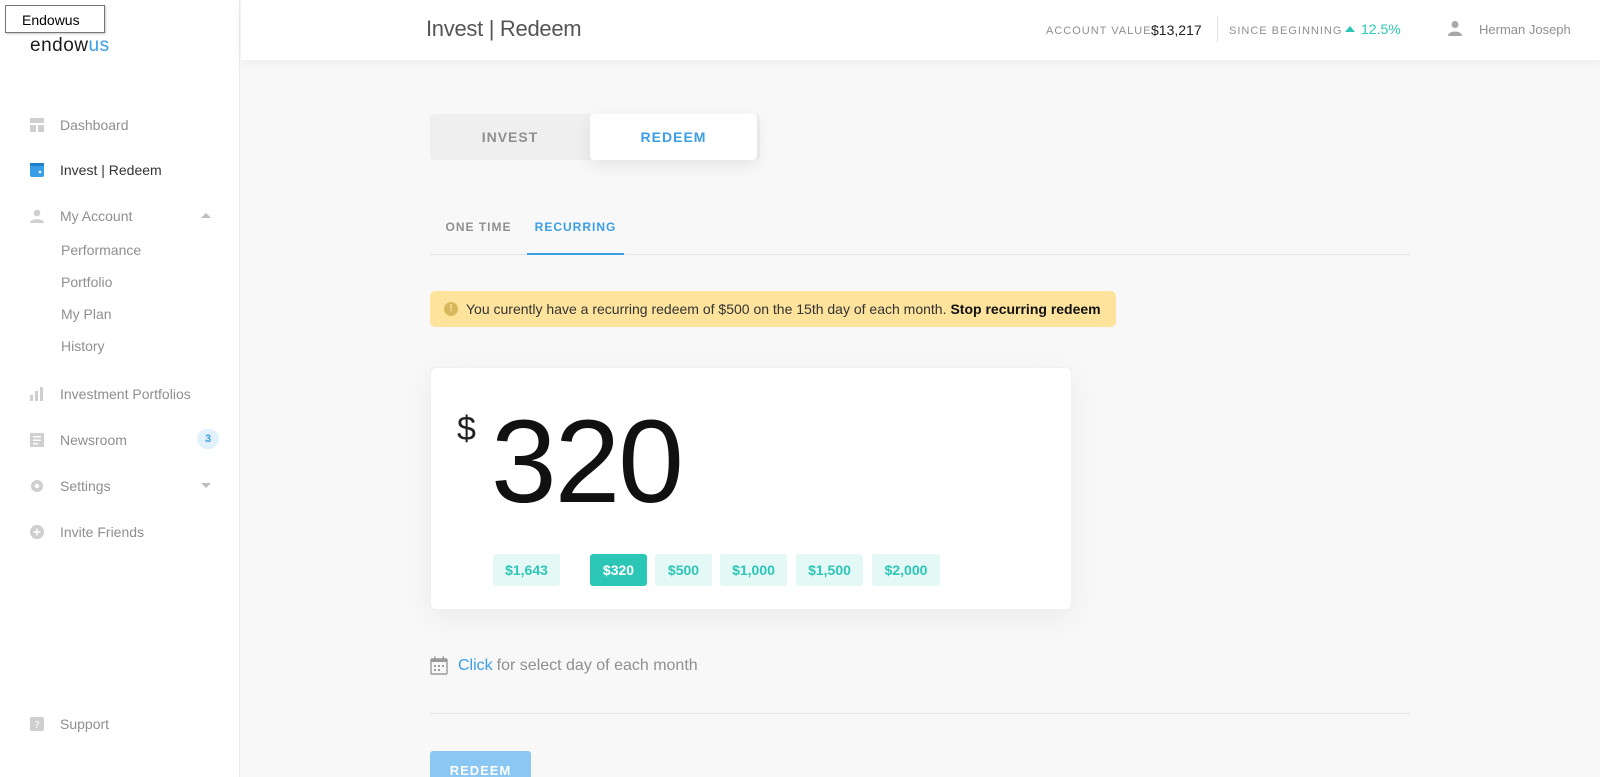  I want to click on wallet-icon, so click(37, 170).